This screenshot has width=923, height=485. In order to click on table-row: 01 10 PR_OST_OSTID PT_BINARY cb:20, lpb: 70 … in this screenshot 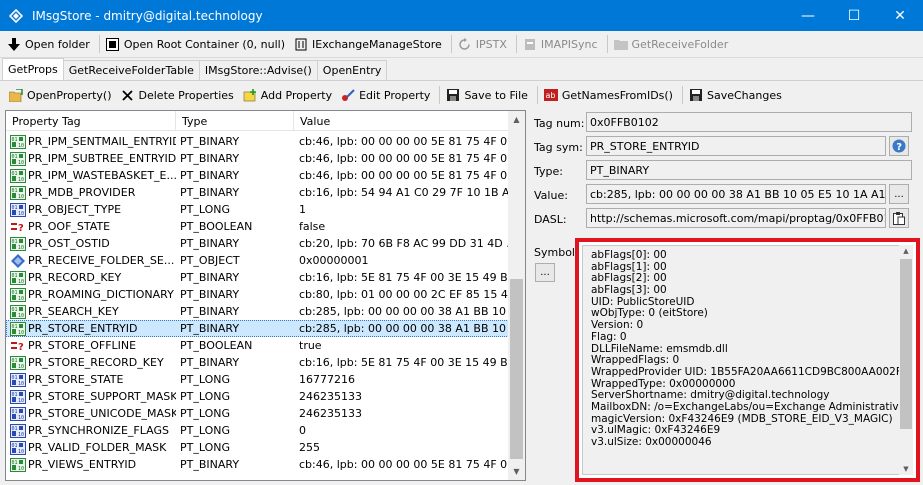, I will do `click(257, 243)`.